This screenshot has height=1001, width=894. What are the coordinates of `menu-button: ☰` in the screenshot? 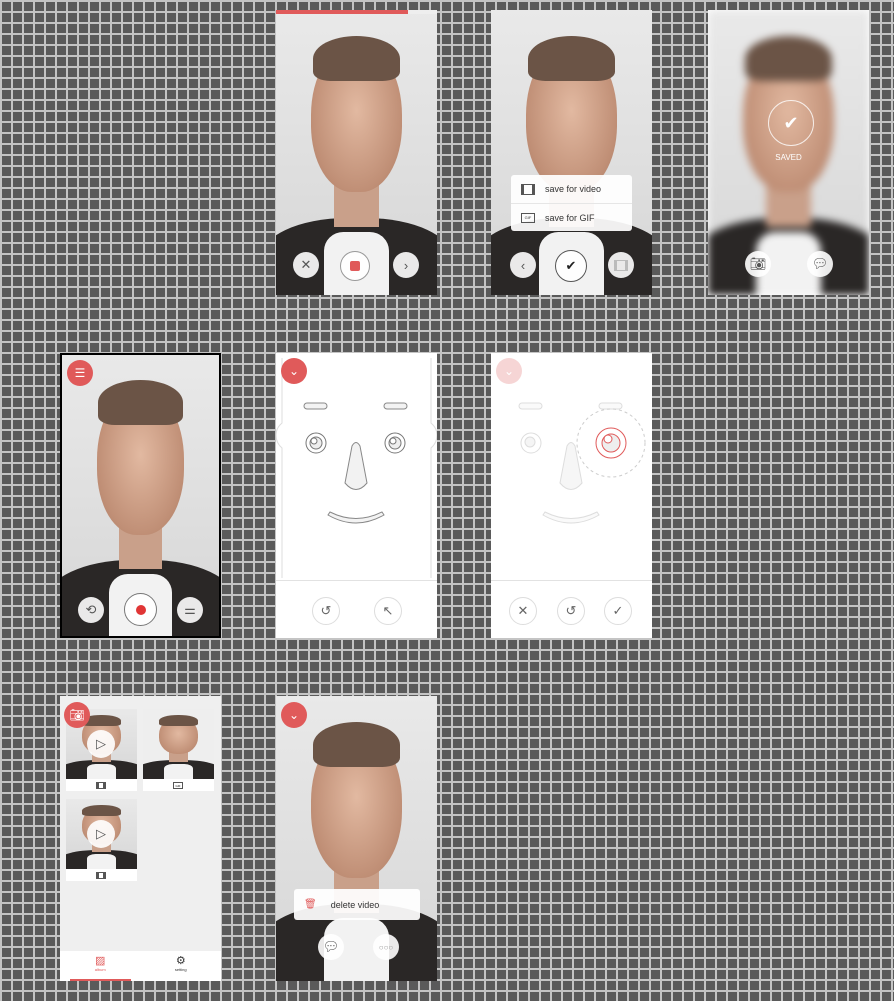 It's located at (80, 373).